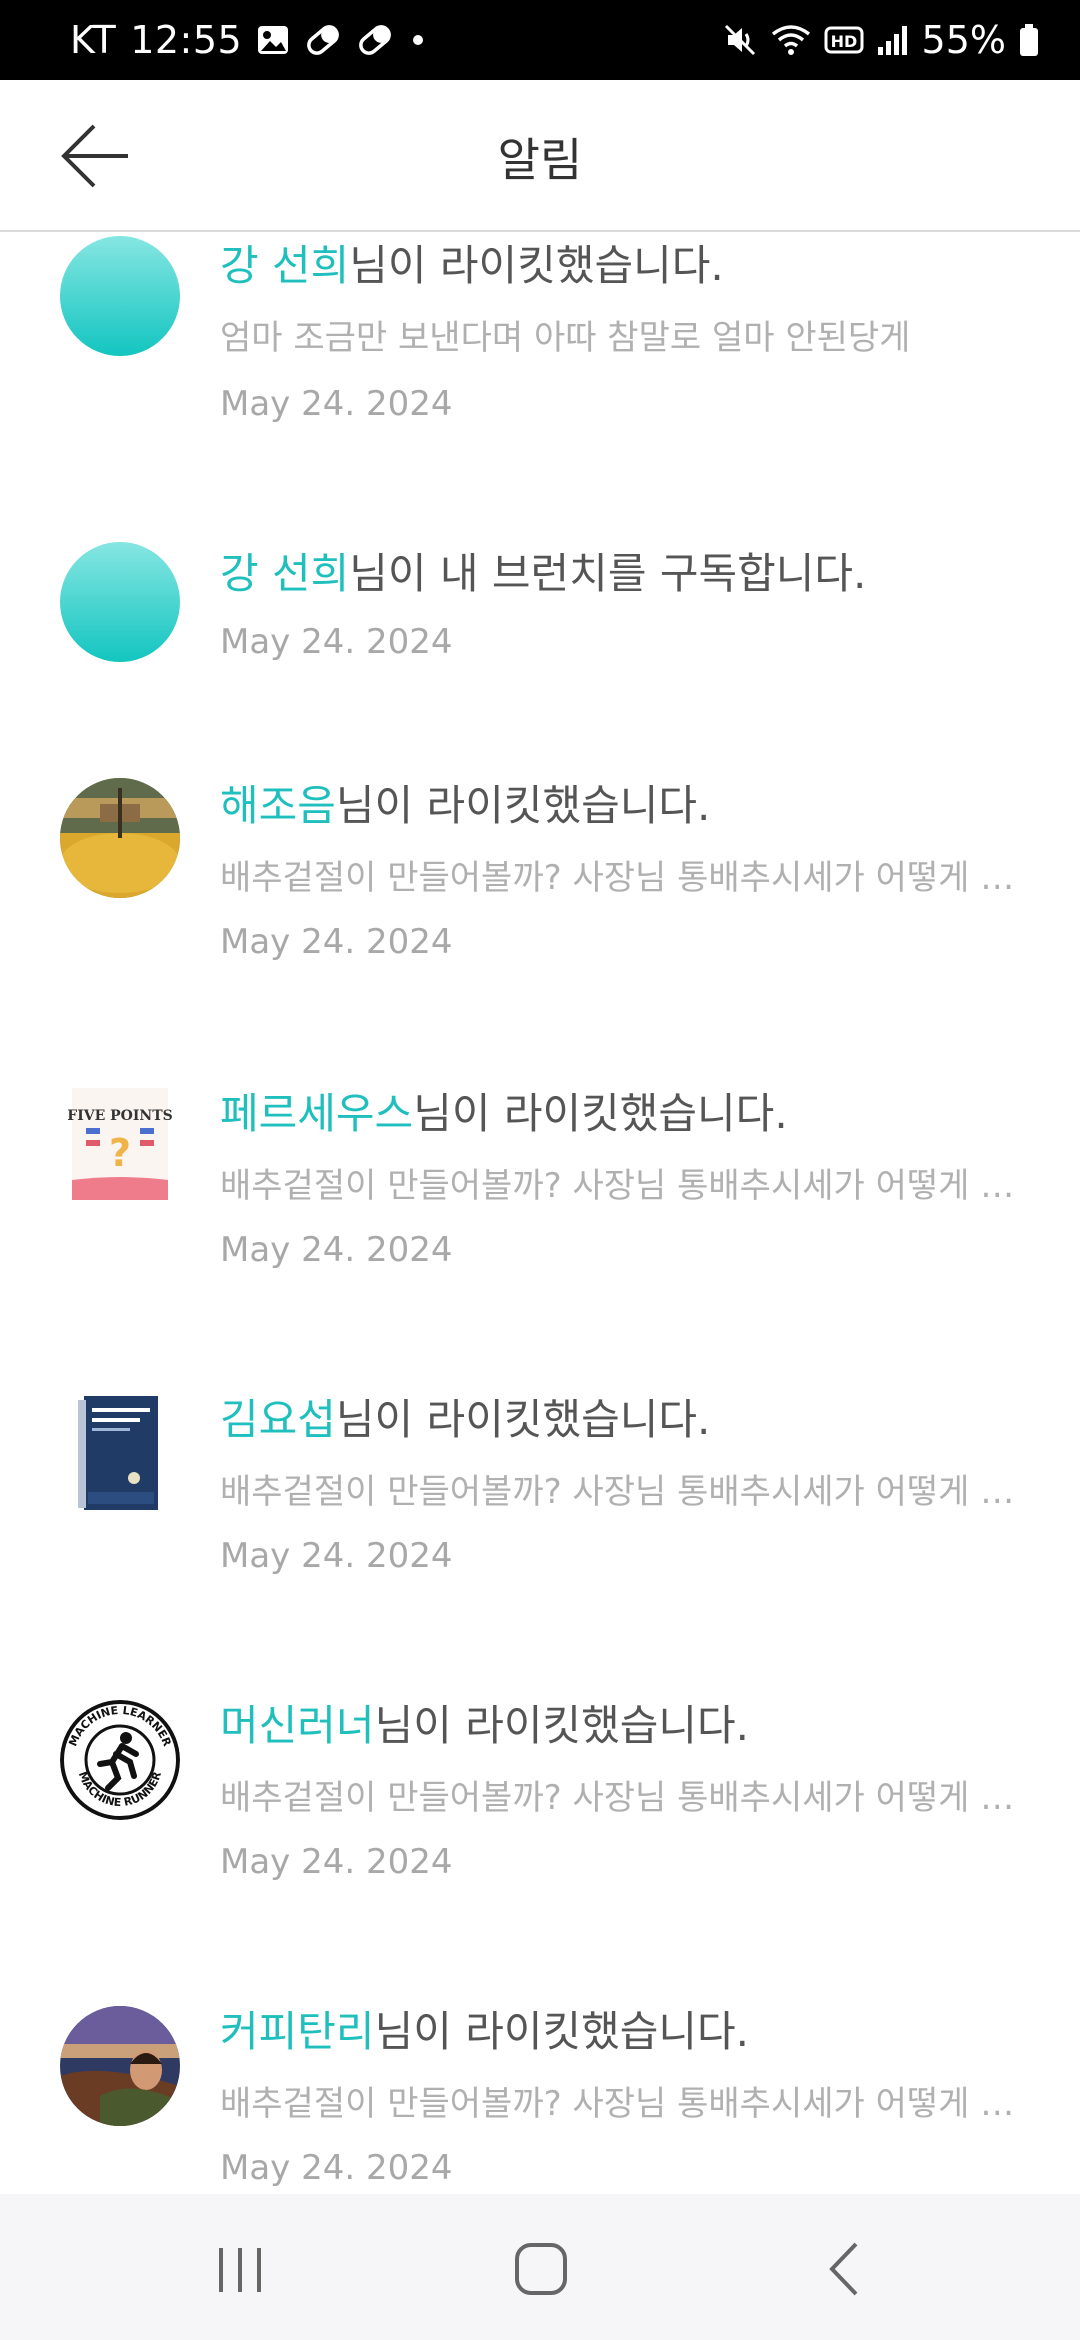 This screenshot has height=2340, width=1080. I want to click on user-name-link: 해조음, so click(278, 805).